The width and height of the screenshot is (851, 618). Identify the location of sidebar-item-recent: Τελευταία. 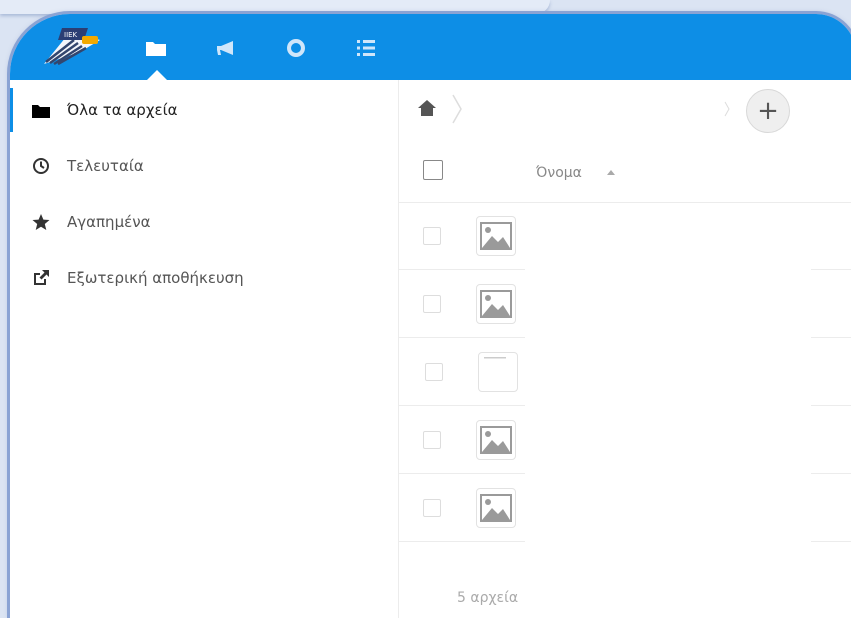
(204, 166).